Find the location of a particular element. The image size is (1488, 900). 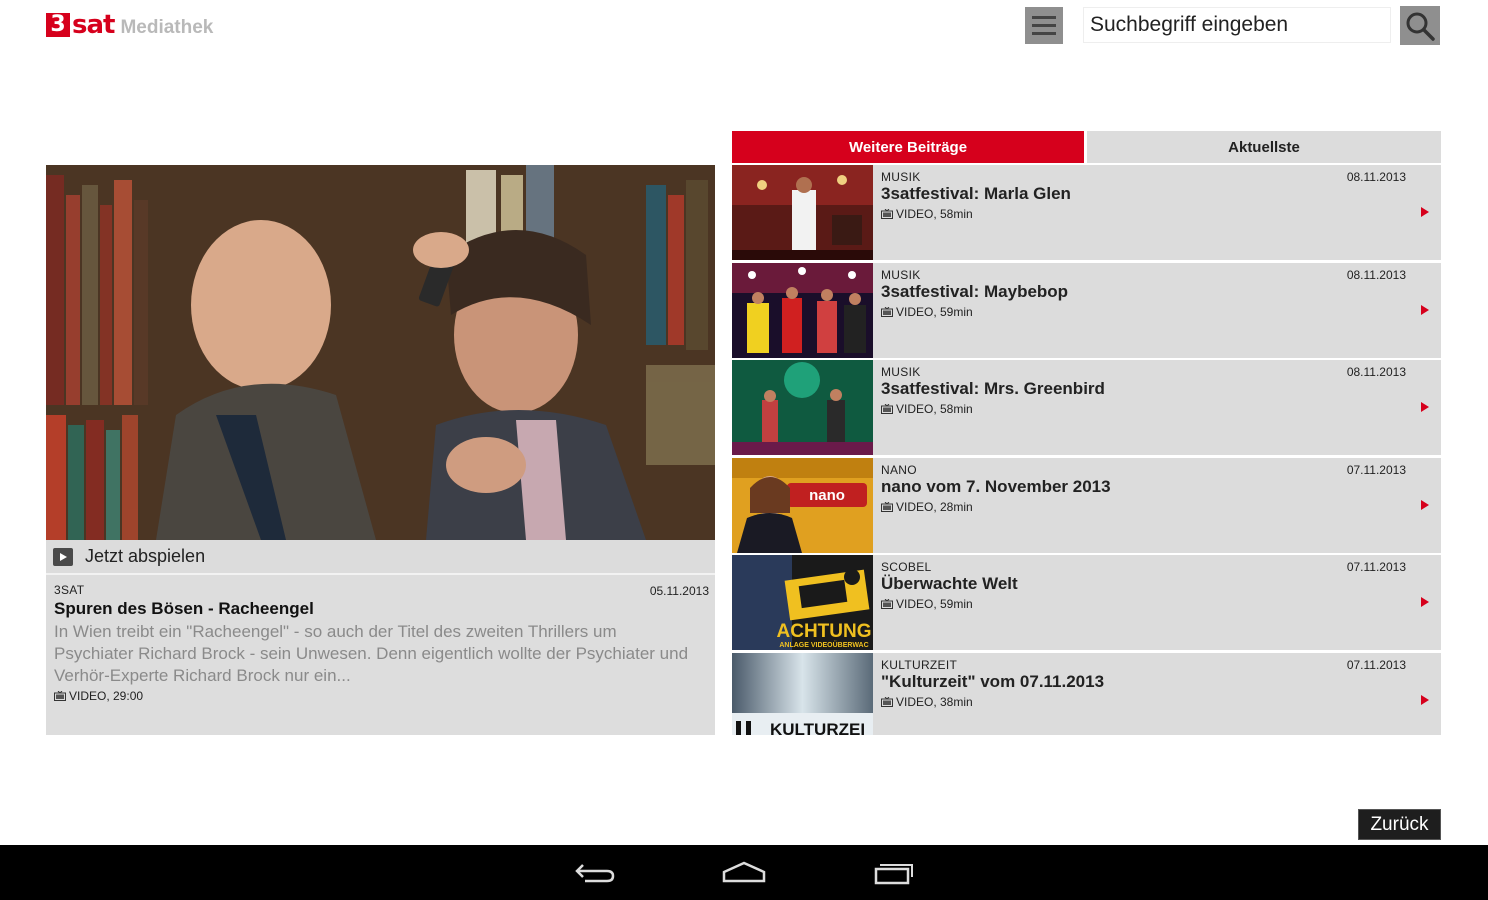

item-meta-text: VIDEO, 38min is located at coordinates (934, 701).